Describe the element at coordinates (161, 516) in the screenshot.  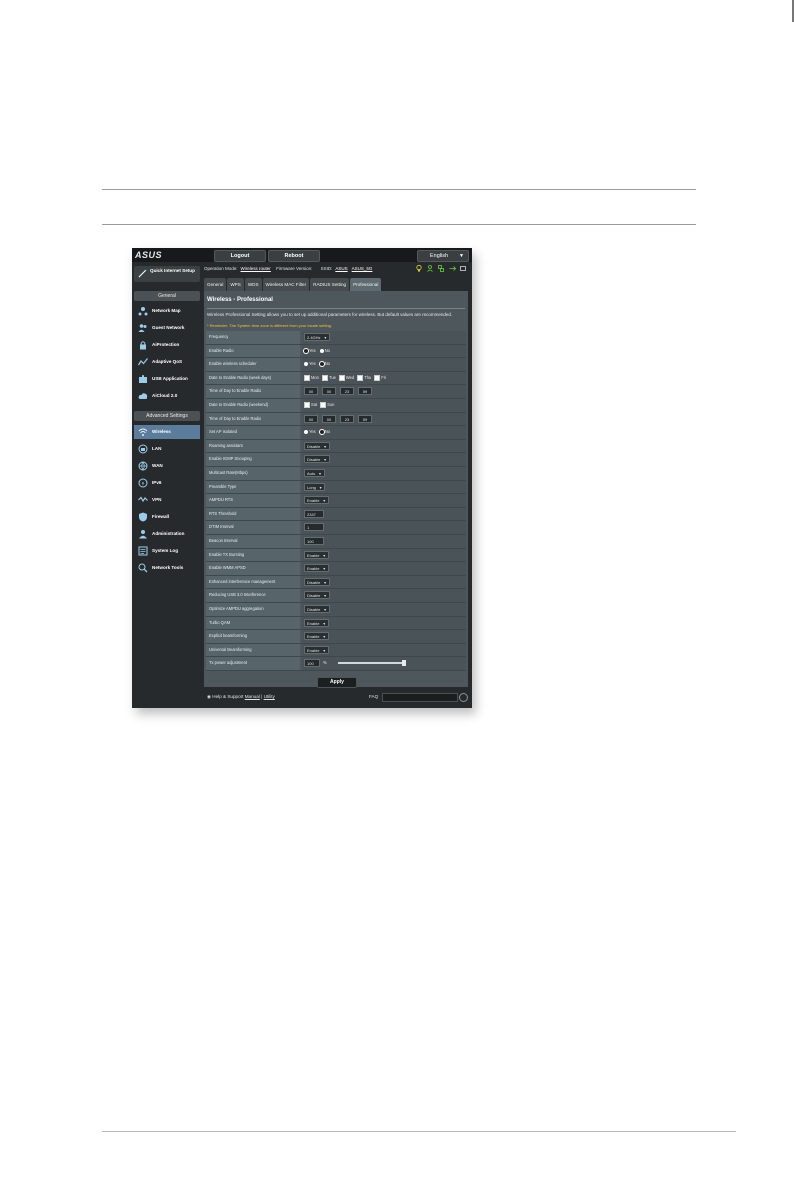
I see `sidebar-item-label: Firewall` at that location.